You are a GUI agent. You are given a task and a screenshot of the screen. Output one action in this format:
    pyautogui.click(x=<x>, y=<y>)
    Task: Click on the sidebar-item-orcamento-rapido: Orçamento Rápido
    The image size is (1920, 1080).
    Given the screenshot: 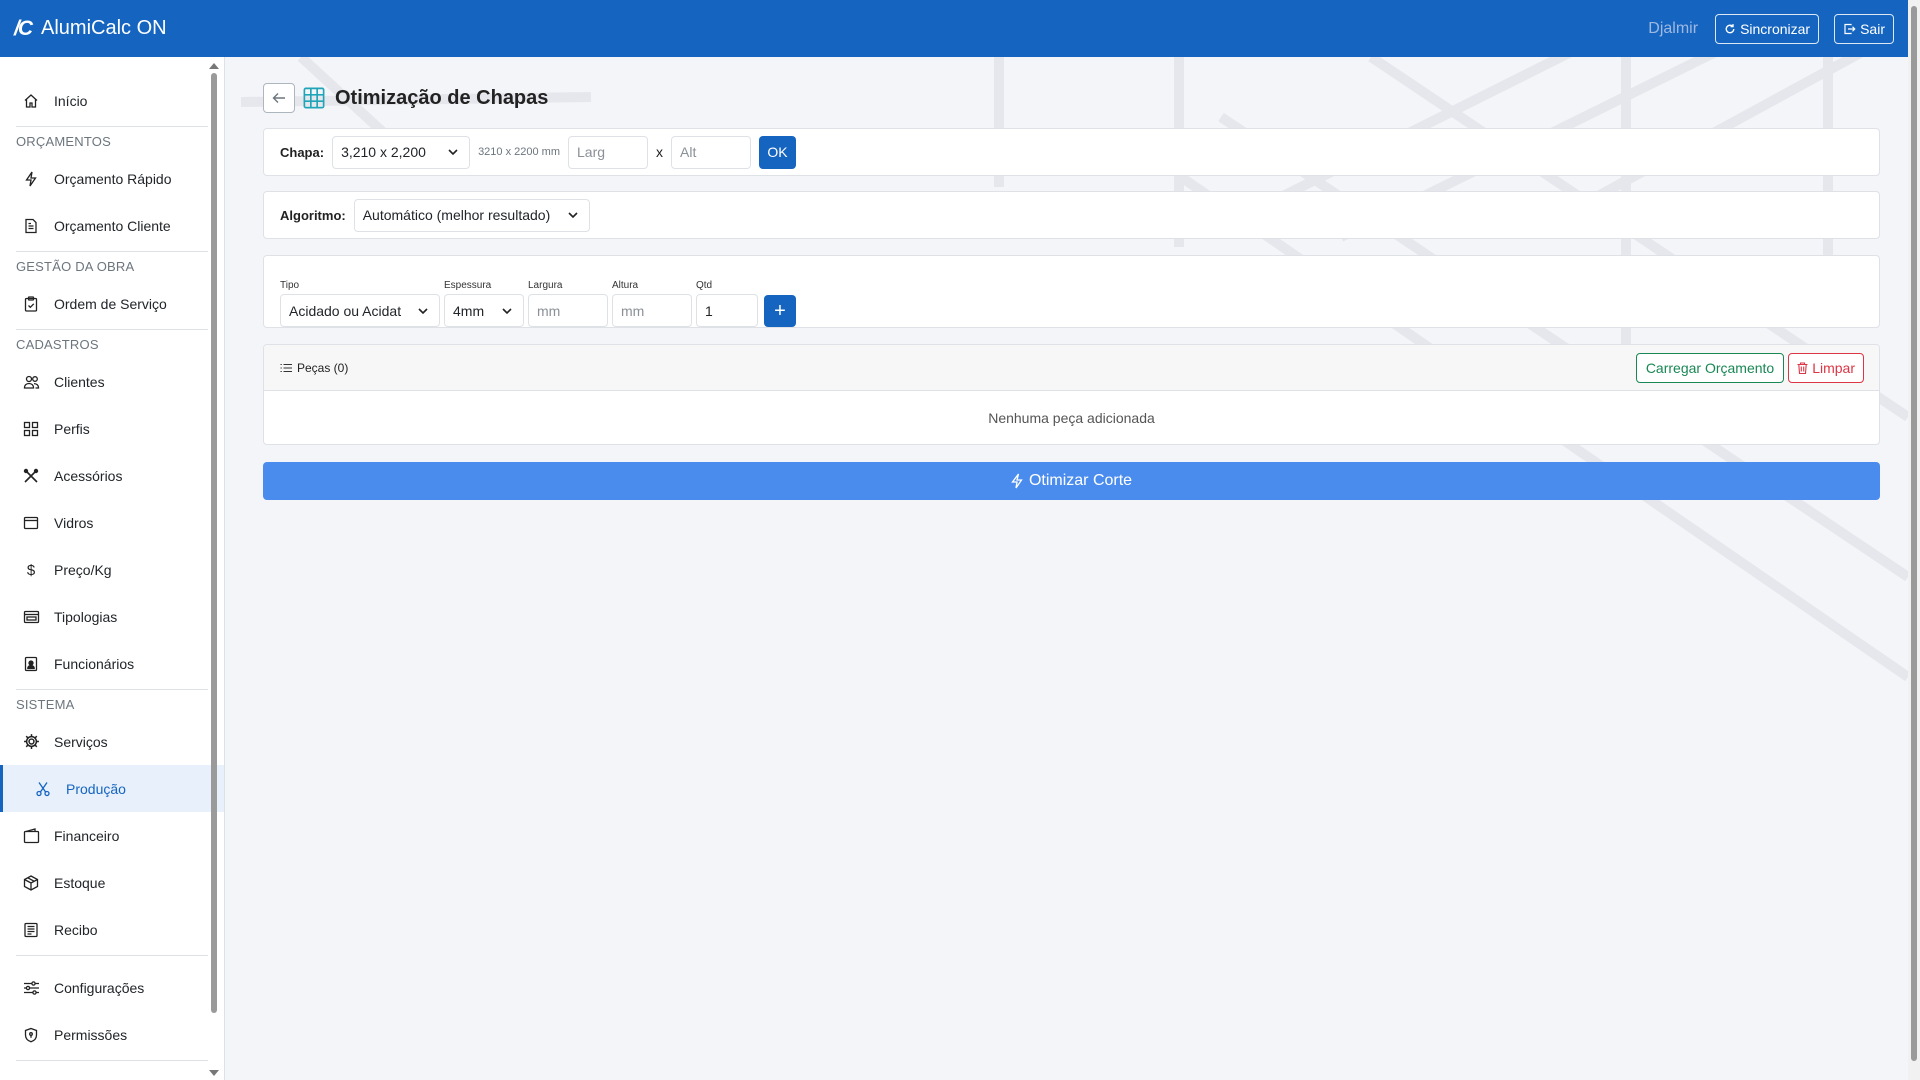 What is the action you would take?
    pyautogui.click(x=112, y=178)
    